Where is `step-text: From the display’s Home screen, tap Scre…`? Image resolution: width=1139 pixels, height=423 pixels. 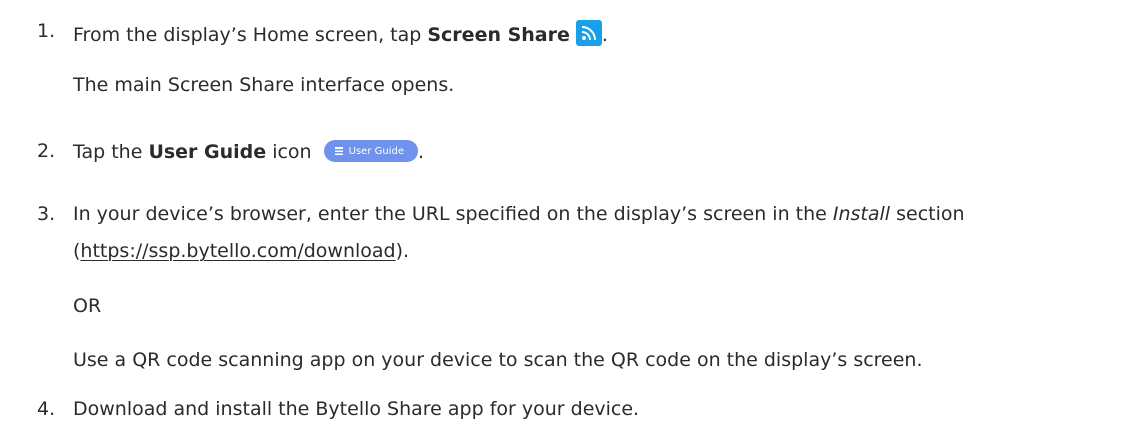 step-text: From the display’s Home screen, tap Scre… is located at coordinates (340, 33).